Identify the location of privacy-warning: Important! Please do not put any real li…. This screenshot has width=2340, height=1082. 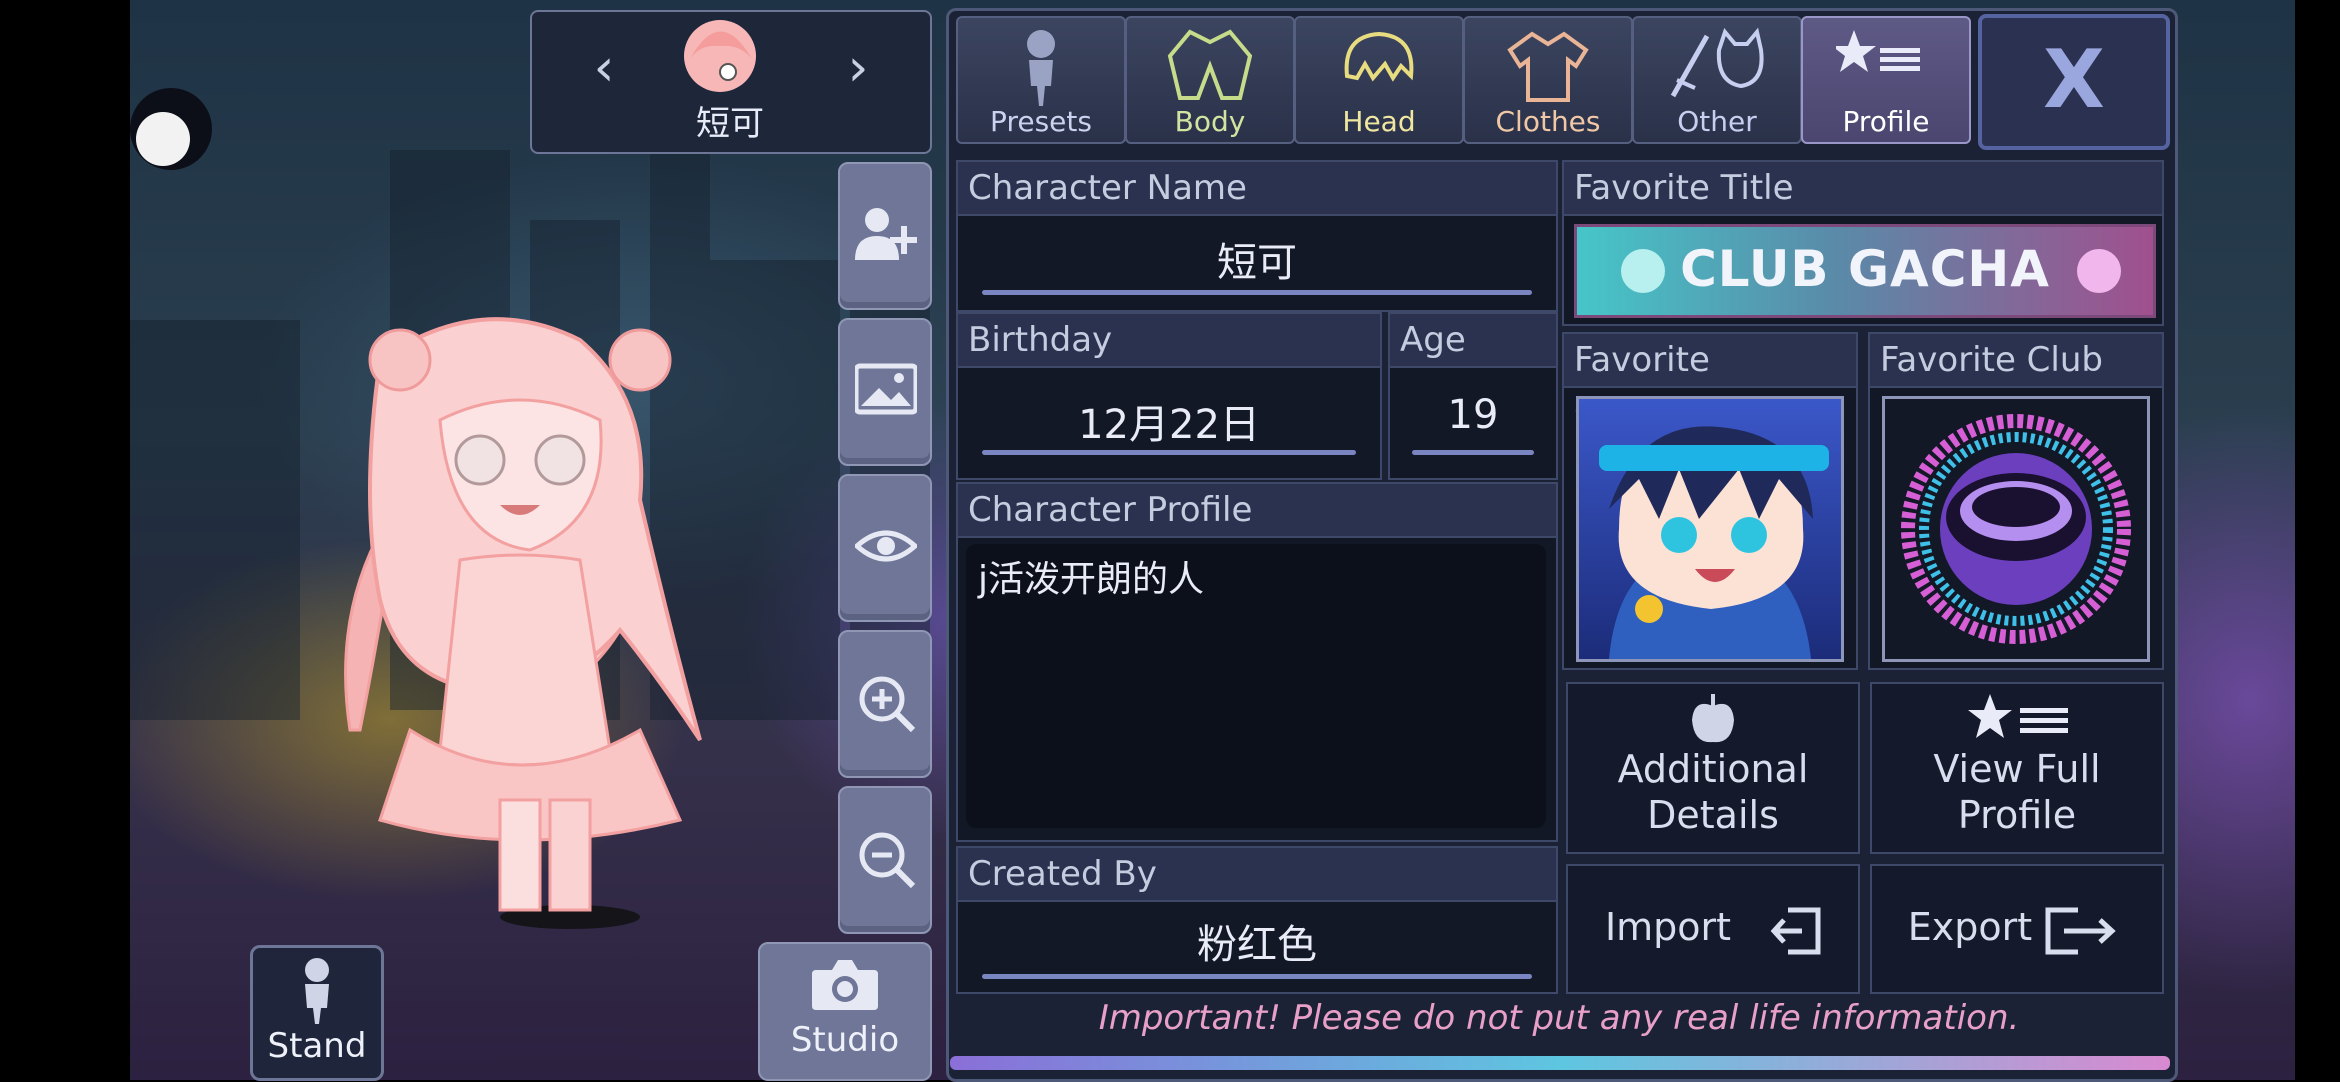
(1559, 1018).